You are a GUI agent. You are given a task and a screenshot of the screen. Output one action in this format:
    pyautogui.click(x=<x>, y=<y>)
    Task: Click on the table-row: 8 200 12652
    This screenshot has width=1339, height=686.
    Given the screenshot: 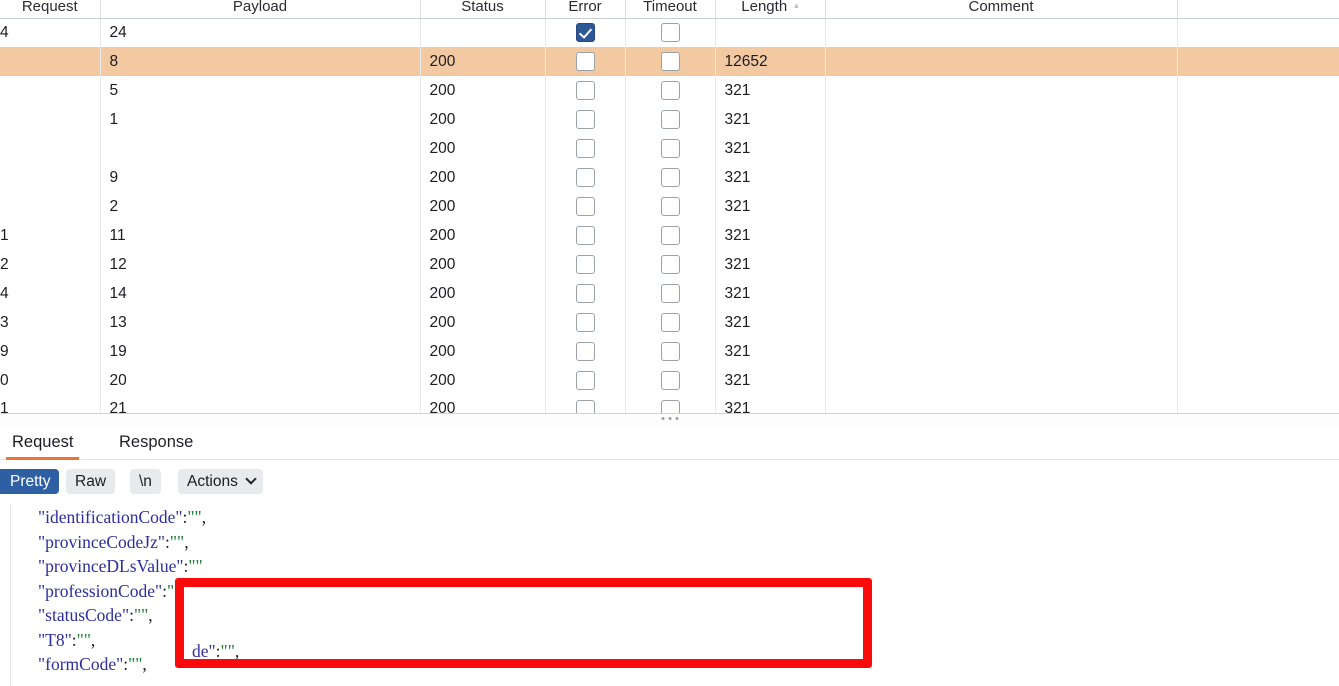 What is the action you would take?
    pyautogui.click(x=669, y=61)
    